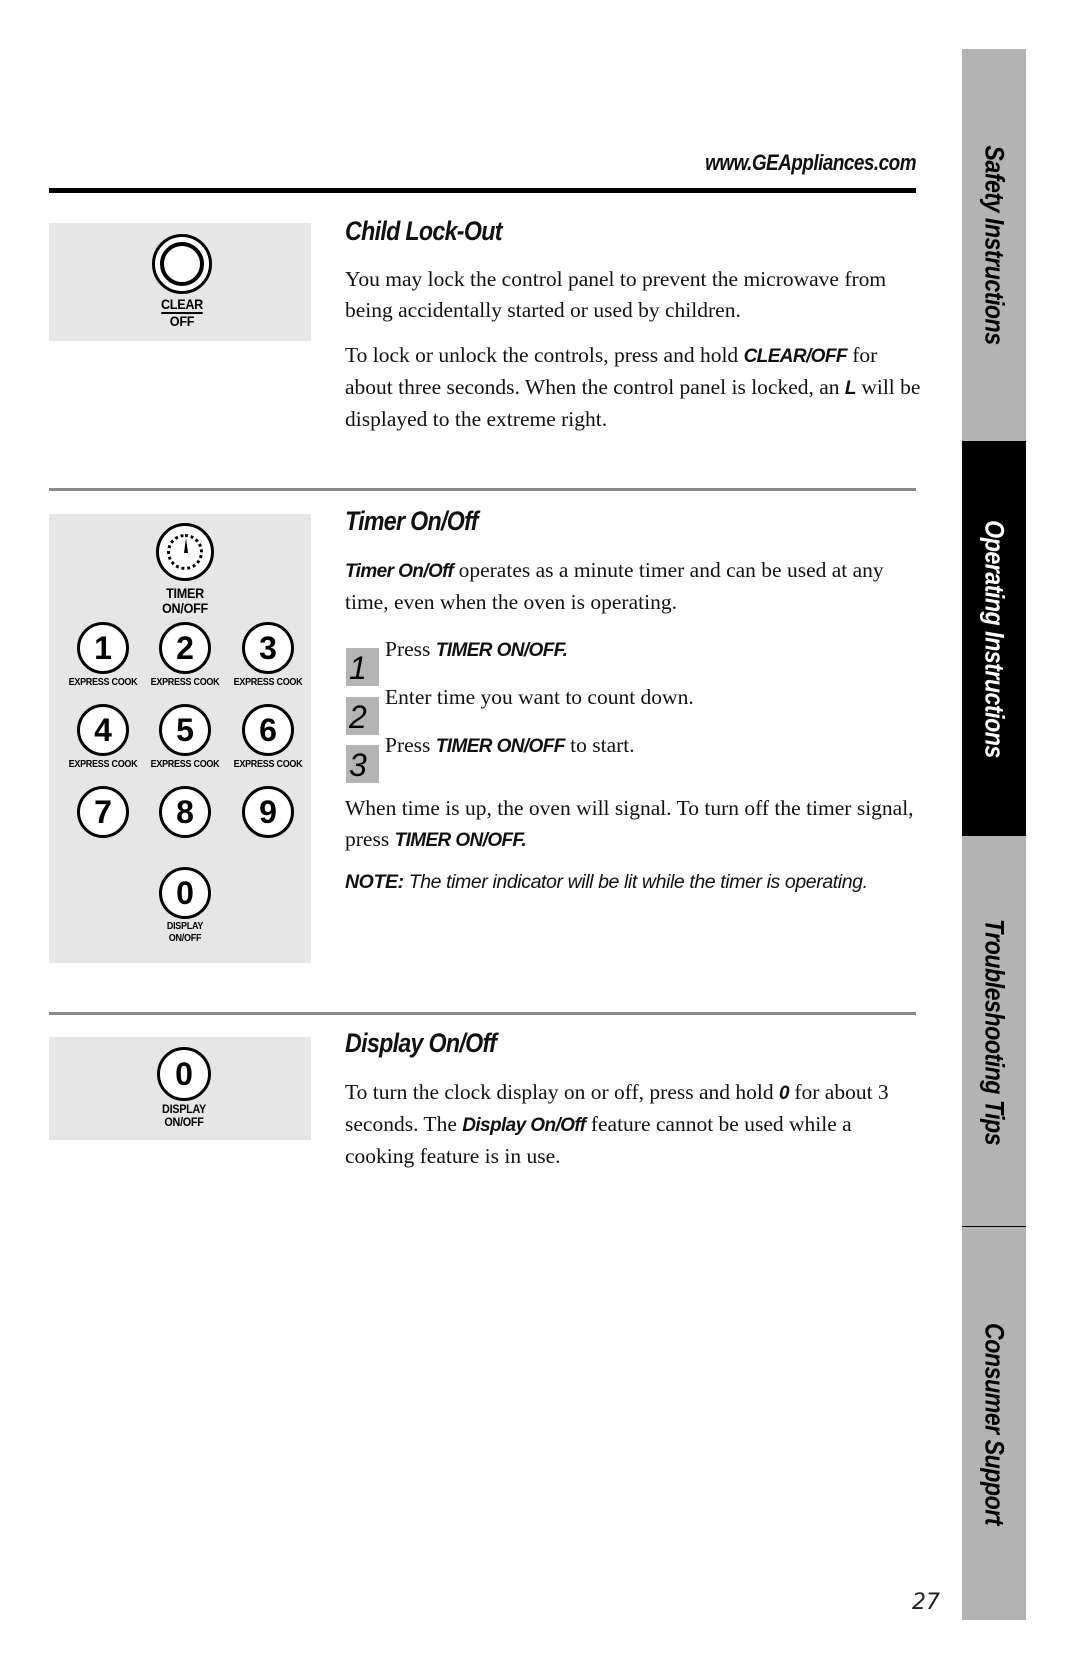 The image size is (1080, 1669). Describe the element at coordinates (539, 697) in the screenshot. I see `step-text-2: Enter time you want to count down.` at that location.